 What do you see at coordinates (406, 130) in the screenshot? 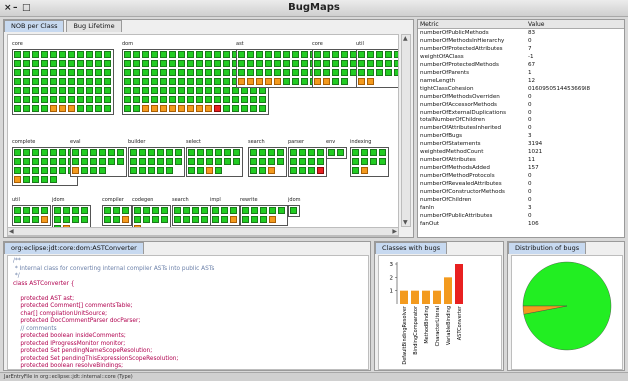
I see `vertical-scrollbar: ▲ ▼` at bounding box center [406, 130].